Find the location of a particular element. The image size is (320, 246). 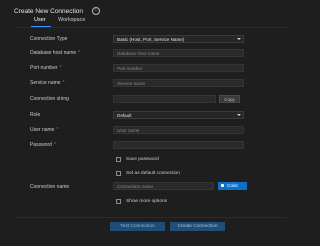

color-button-label: Color is located at coordinates (232, 185).